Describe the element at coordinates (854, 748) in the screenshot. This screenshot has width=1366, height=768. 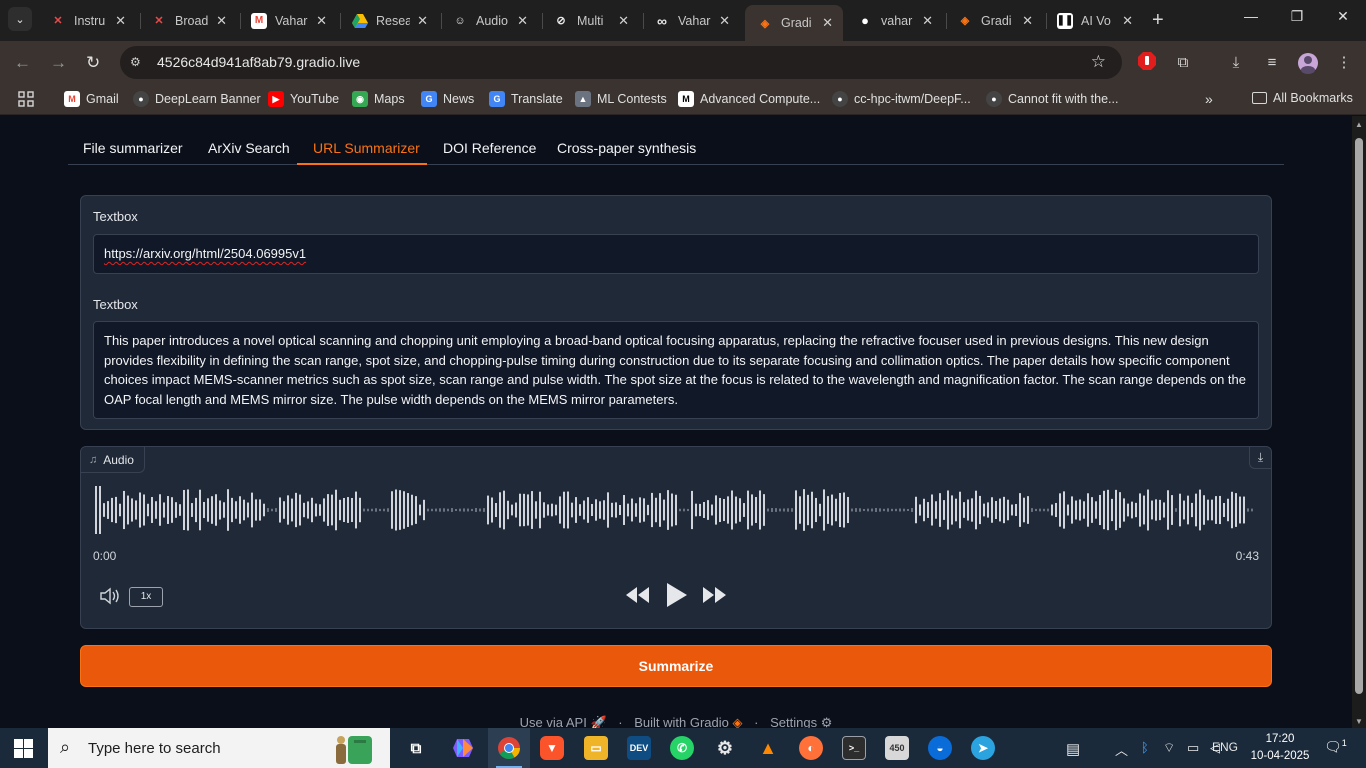
I see `terminal-icon: >_` at that location.